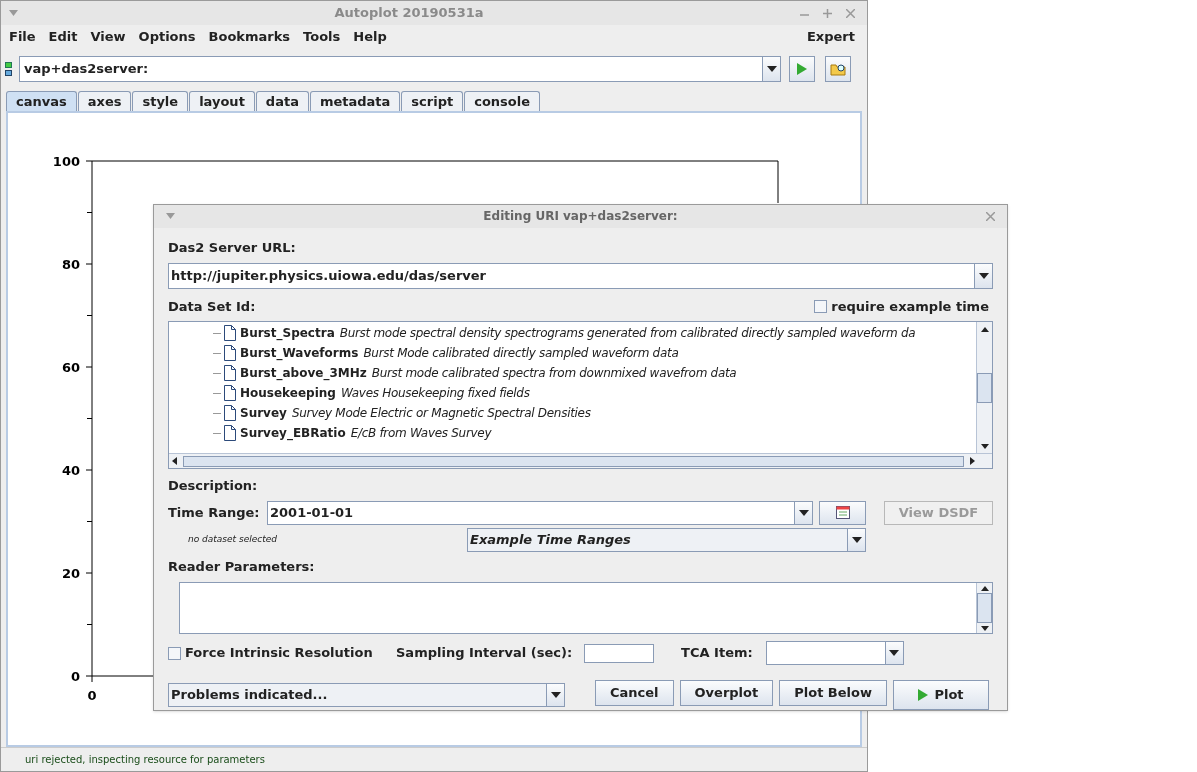 The height and width of the screenshot is (772, 1197). What do you see at coordinates (222, 101) in the screenshot?
I see `tab: layout` at bounding box center [222, 101].